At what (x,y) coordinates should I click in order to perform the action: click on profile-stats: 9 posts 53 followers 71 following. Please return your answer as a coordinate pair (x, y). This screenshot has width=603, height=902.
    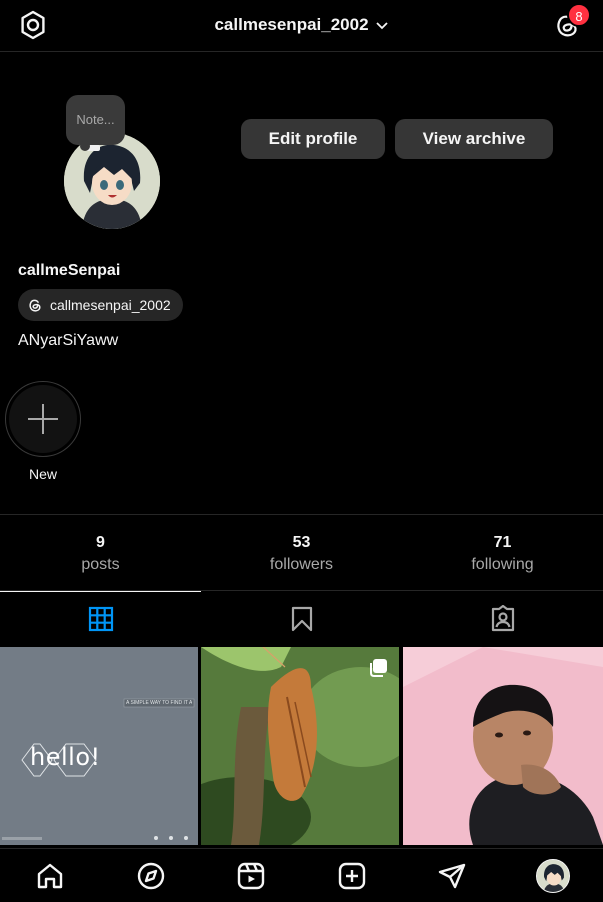
    Looking at the image, I should click on (301, 552).